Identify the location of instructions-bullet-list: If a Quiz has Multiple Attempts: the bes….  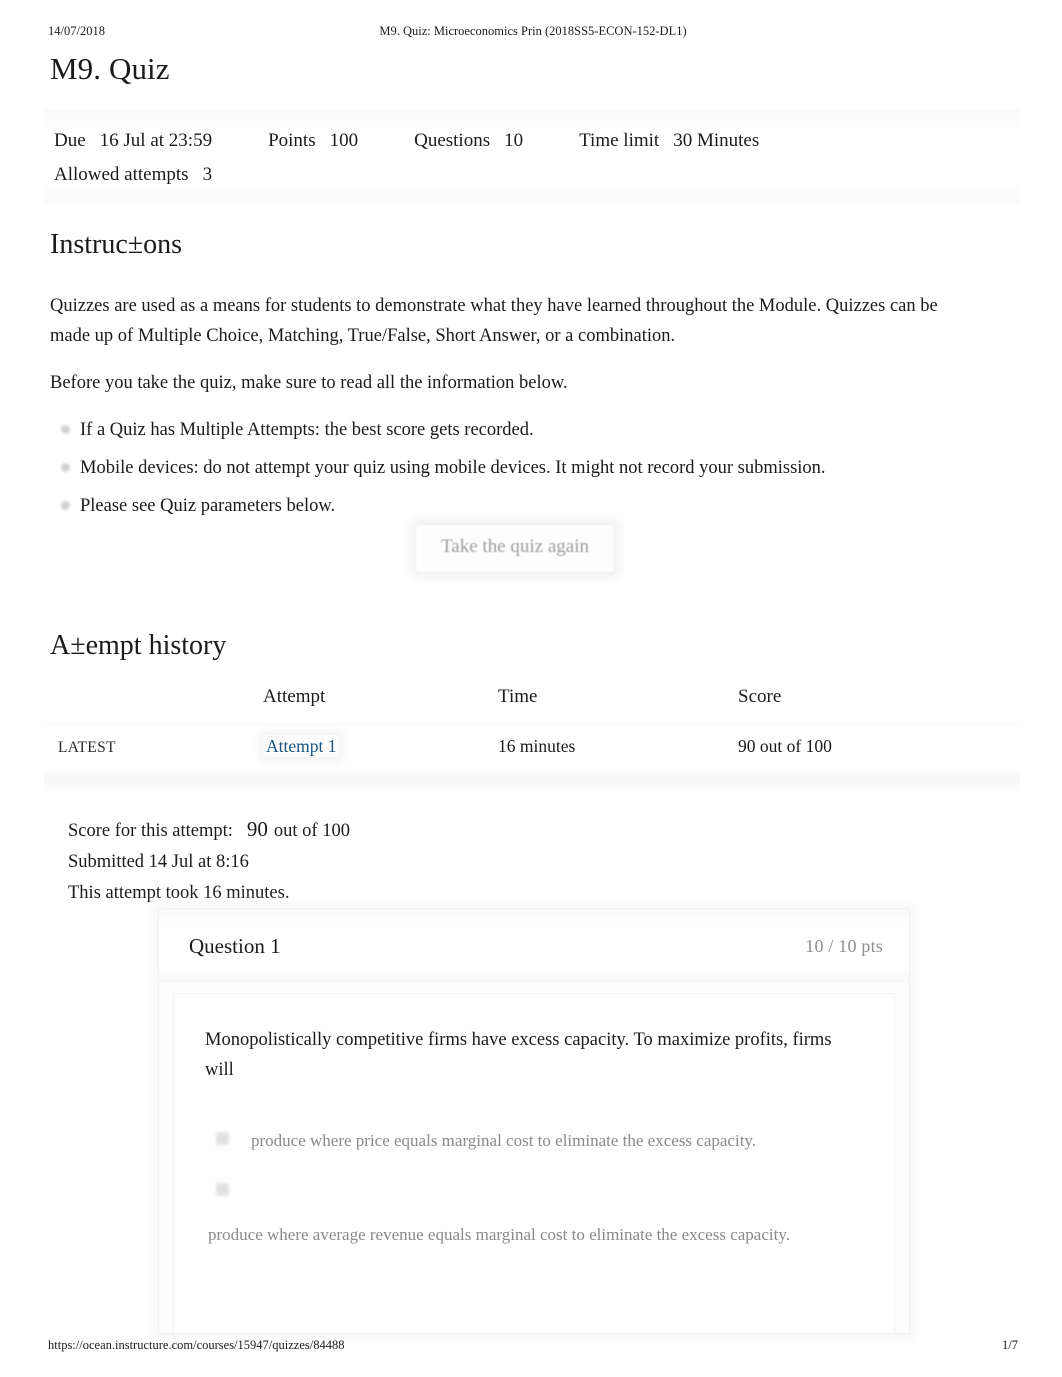
(500, 469).